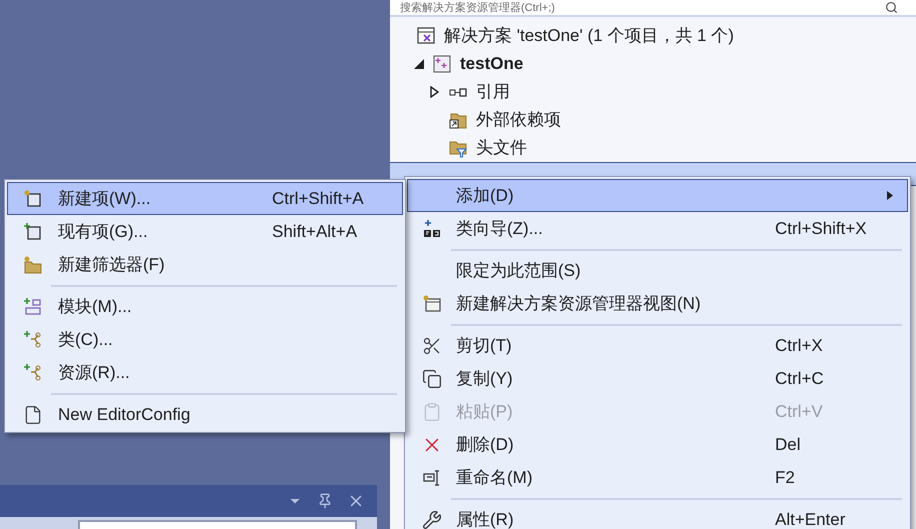  Describe the element at coordinates (33, 232) in the screenshot. I see `add-item-icon` at that location.